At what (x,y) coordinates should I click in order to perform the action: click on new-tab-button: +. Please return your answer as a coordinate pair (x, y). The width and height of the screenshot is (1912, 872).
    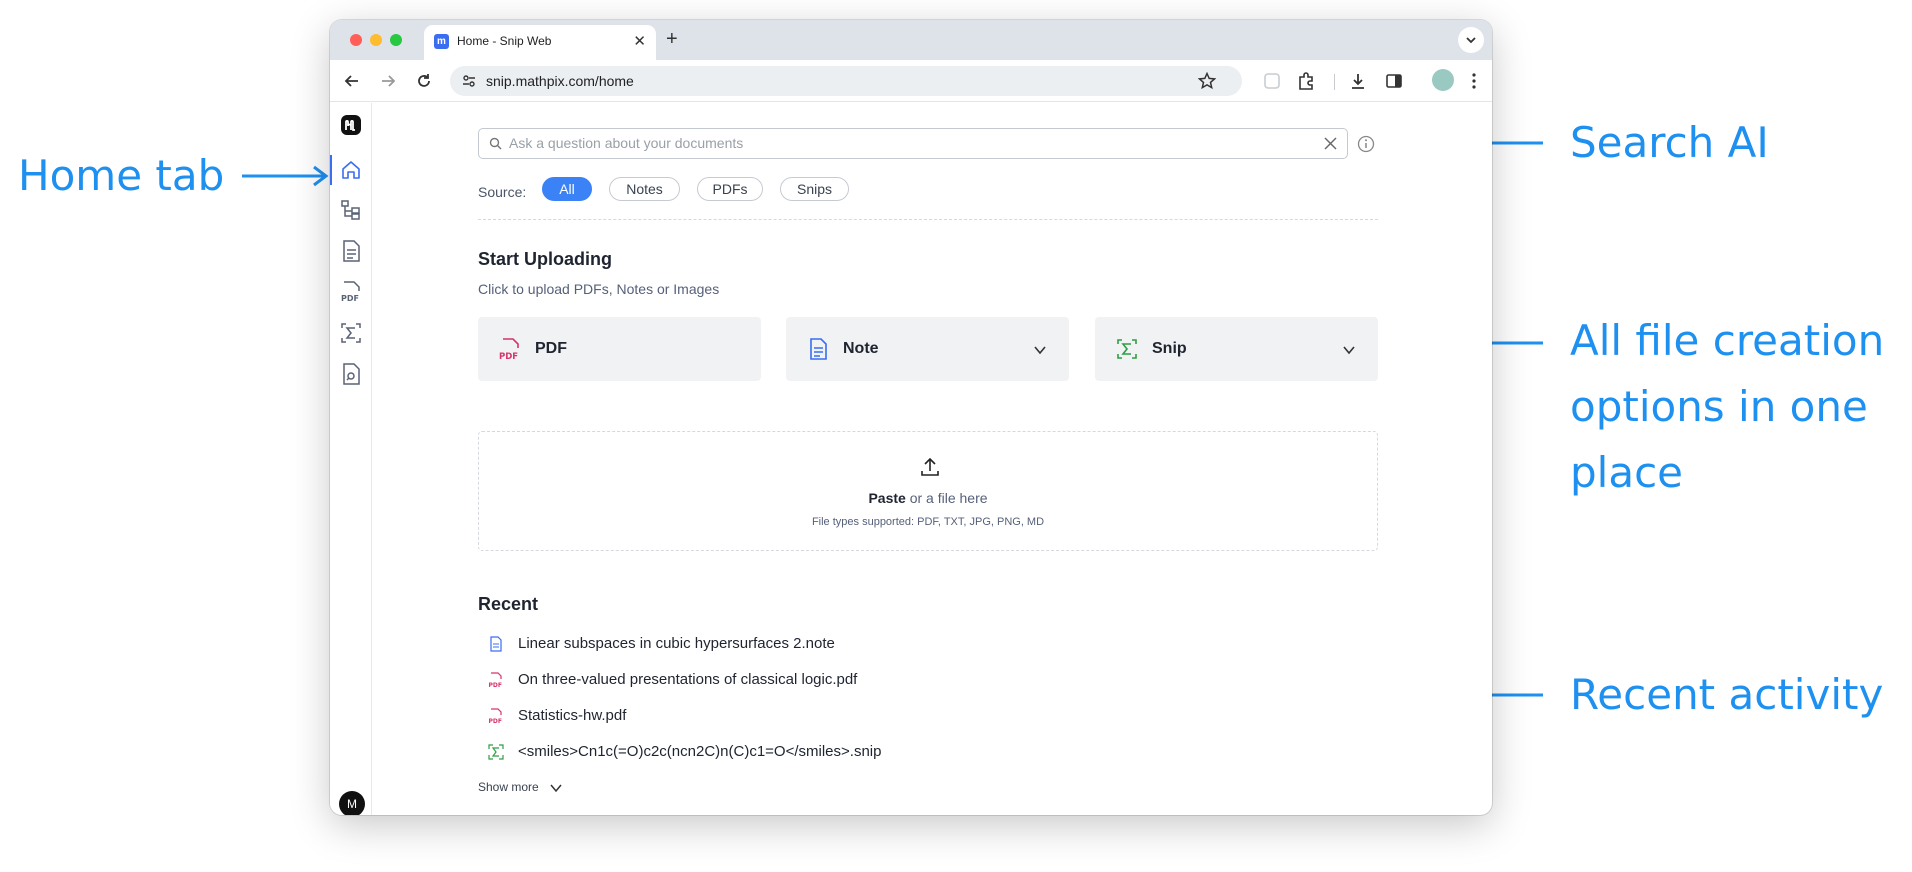
    Looking at the image, I should click on (672, 39).